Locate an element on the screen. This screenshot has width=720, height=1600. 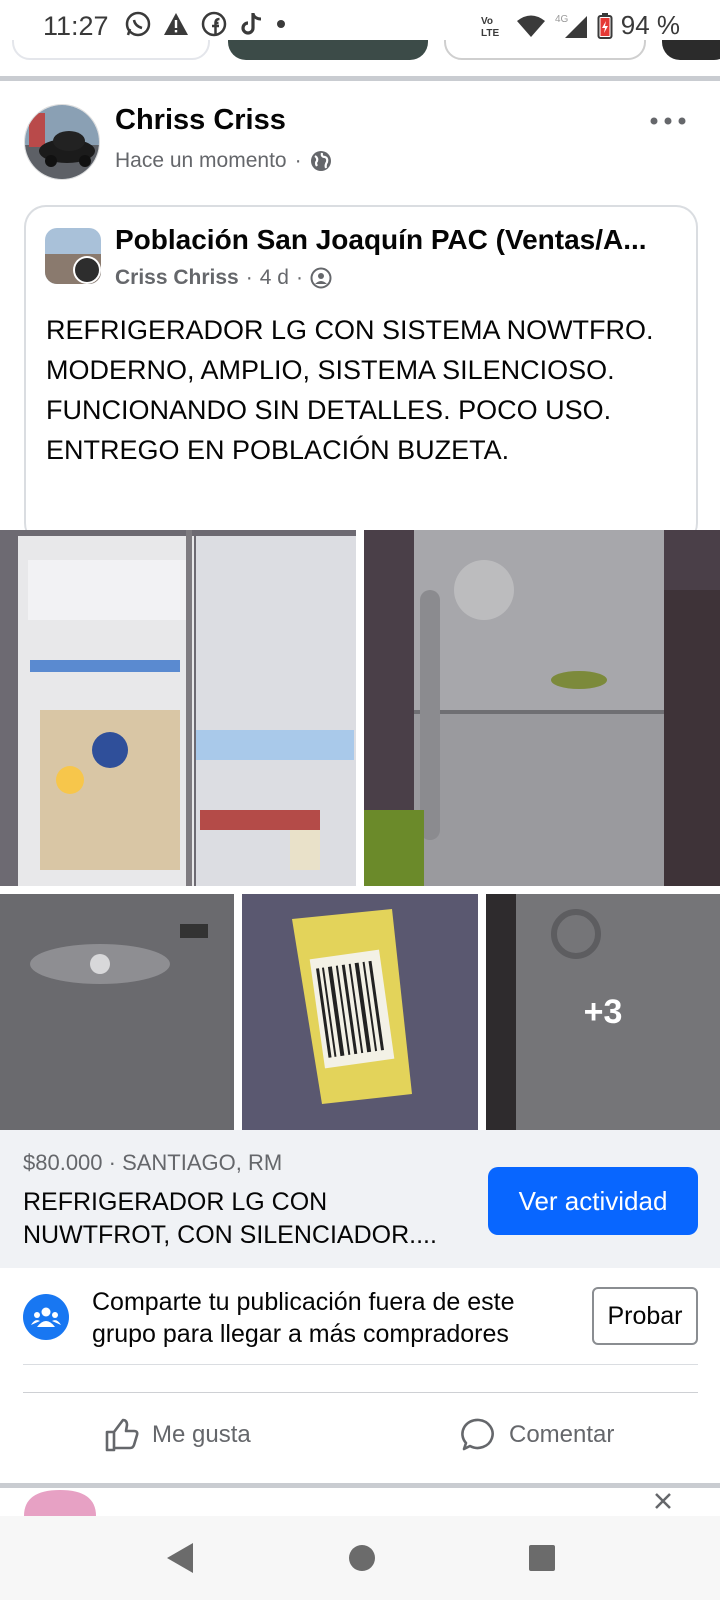
battery-level: 94 % is located at coordinates (650, 25).